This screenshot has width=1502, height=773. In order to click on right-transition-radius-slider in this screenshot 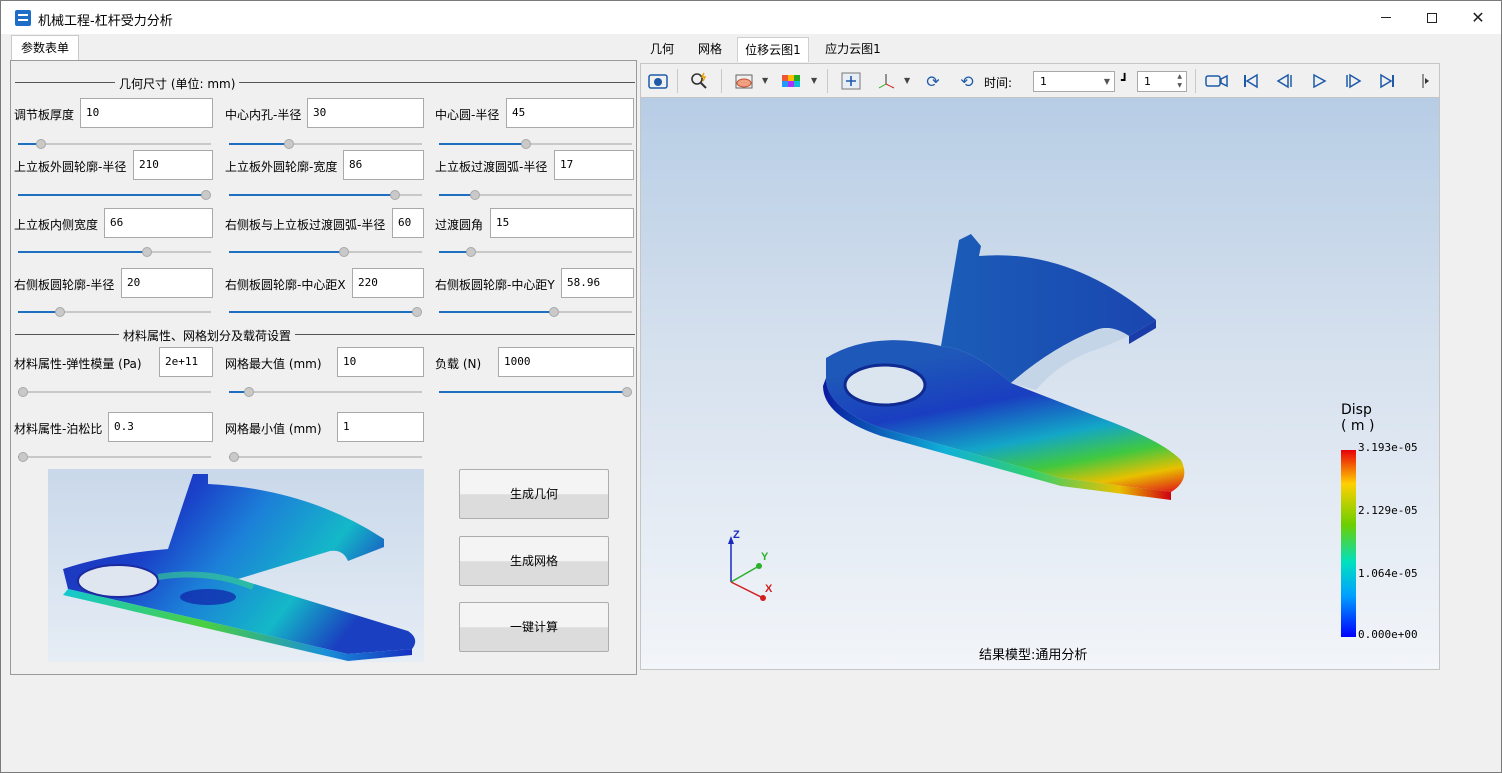, I will do `click(325, 252)`.